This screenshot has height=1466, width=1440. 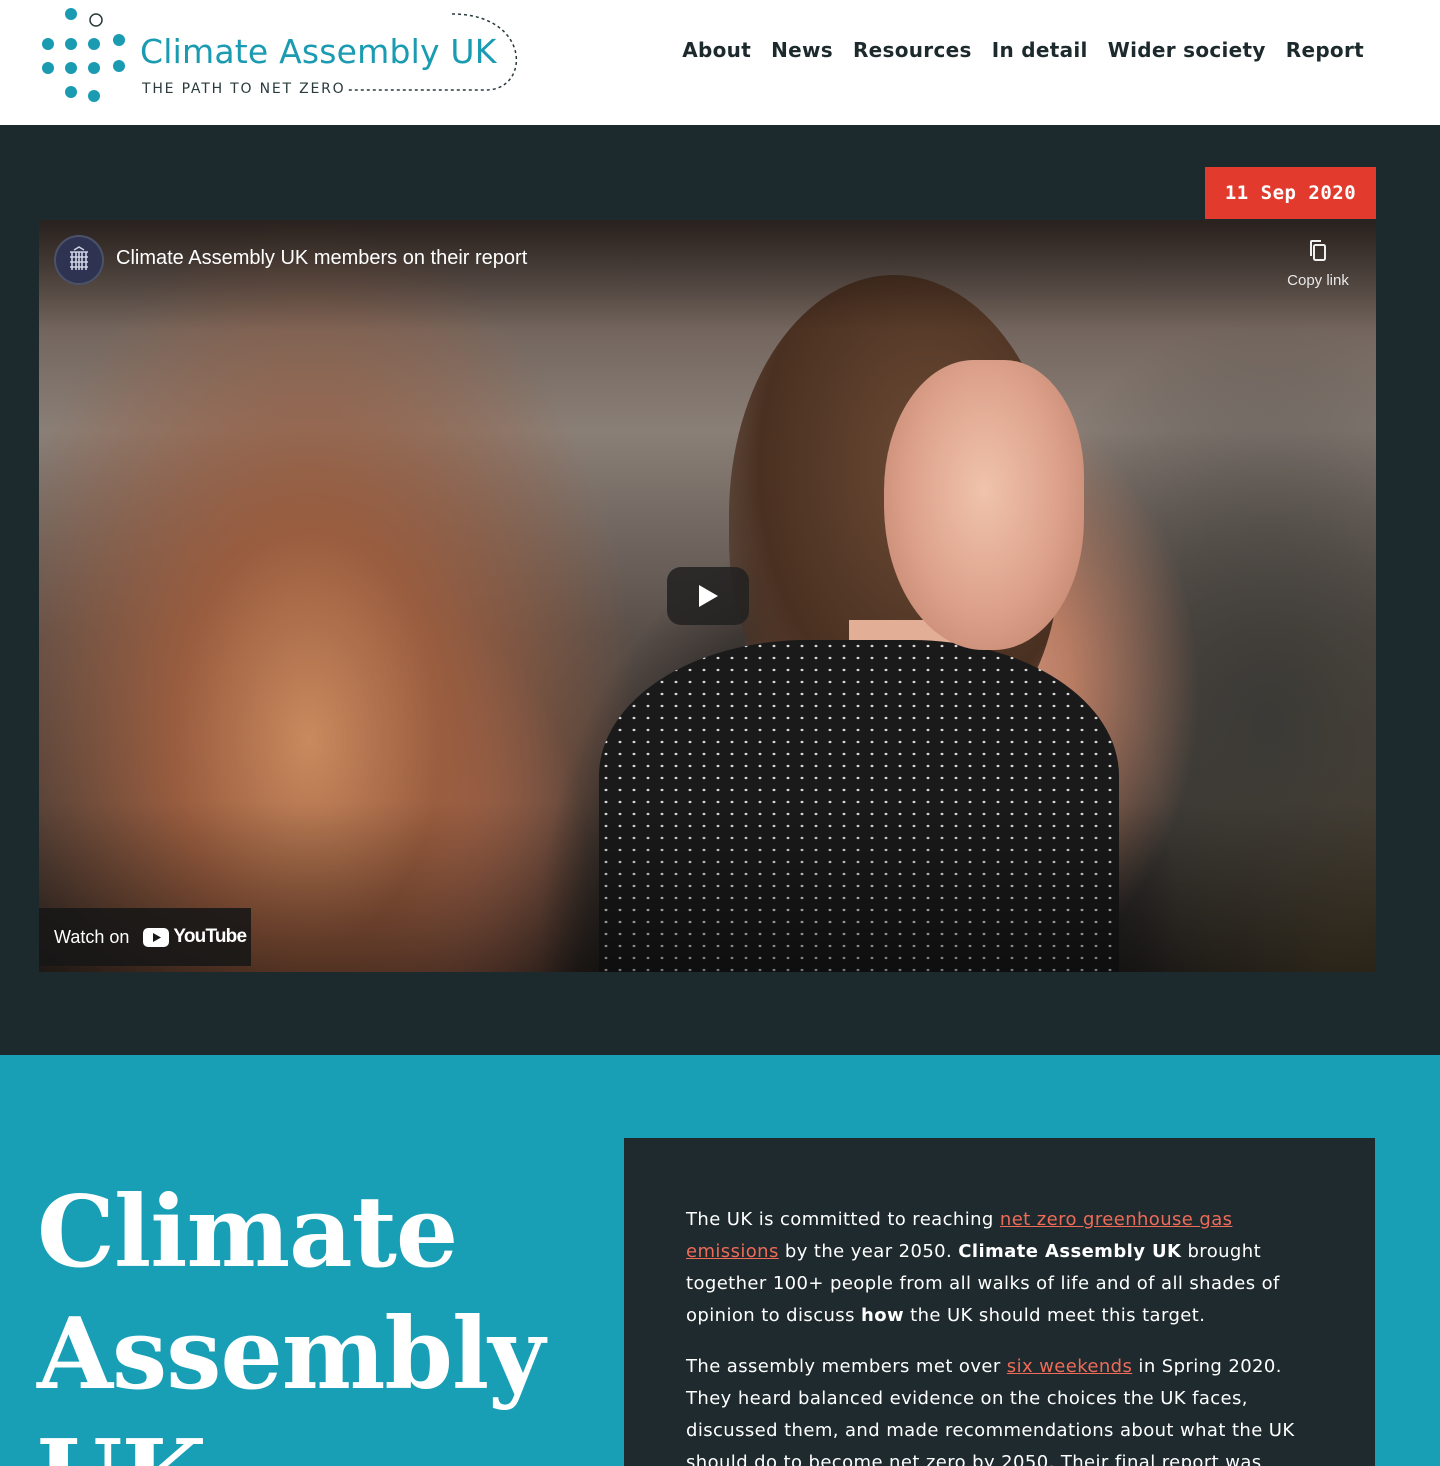 What do you see at coordinates (244, 89) in the screenshot?
I see `logo-tagline: THE PATH TO NET ZERO` at bounding box center [244, 89].